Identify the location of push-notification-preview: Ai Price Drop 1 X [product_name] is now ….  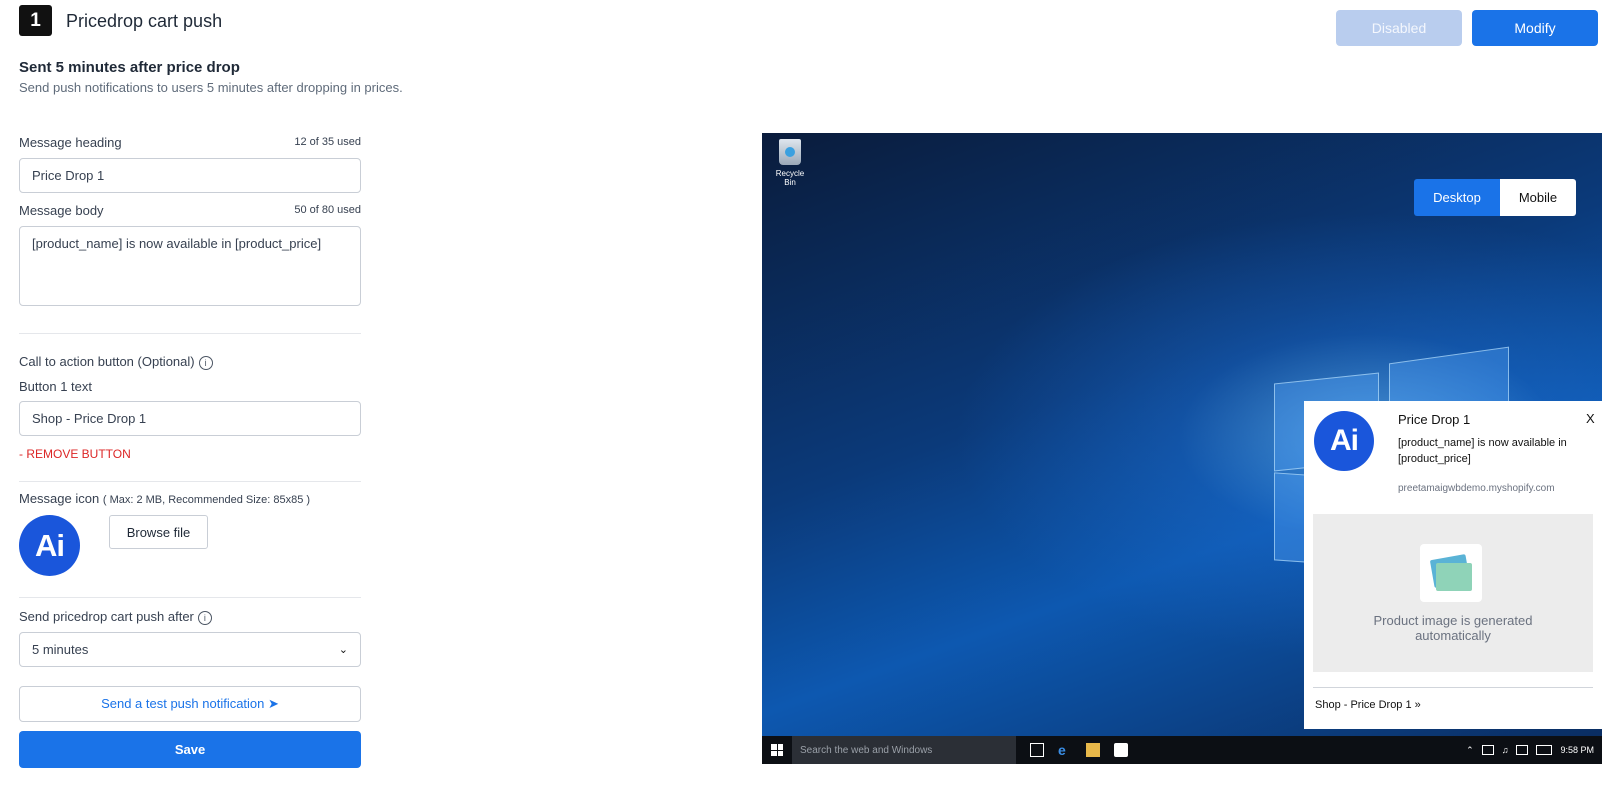
(1453, 565).